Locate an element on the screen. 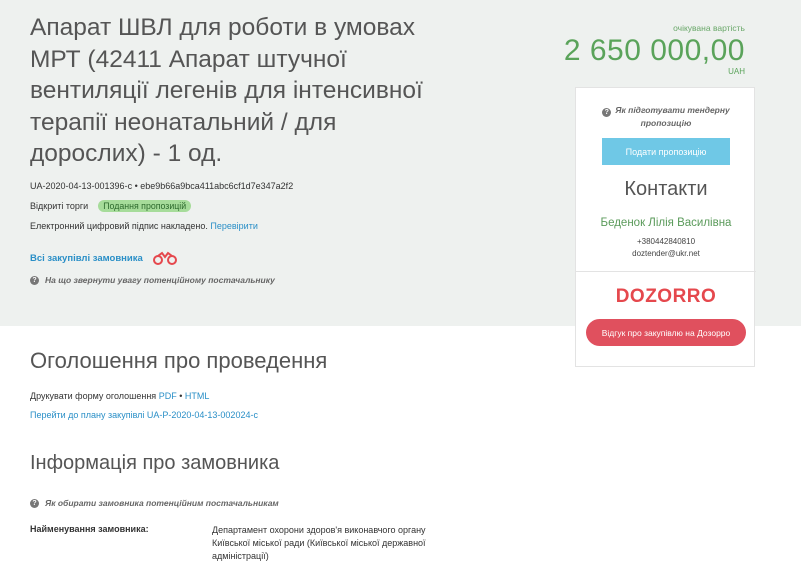 This screenshot has height=568, width=801. tender-status-row: Відкриті торги Подання пропозицій is located at coordinates (111, 206).